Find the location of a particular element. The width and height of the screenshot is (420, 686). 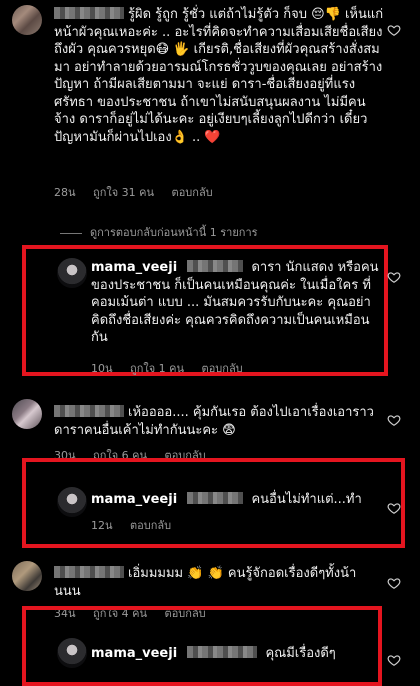

comment-time: 28น is located at coordinates (65, 192).